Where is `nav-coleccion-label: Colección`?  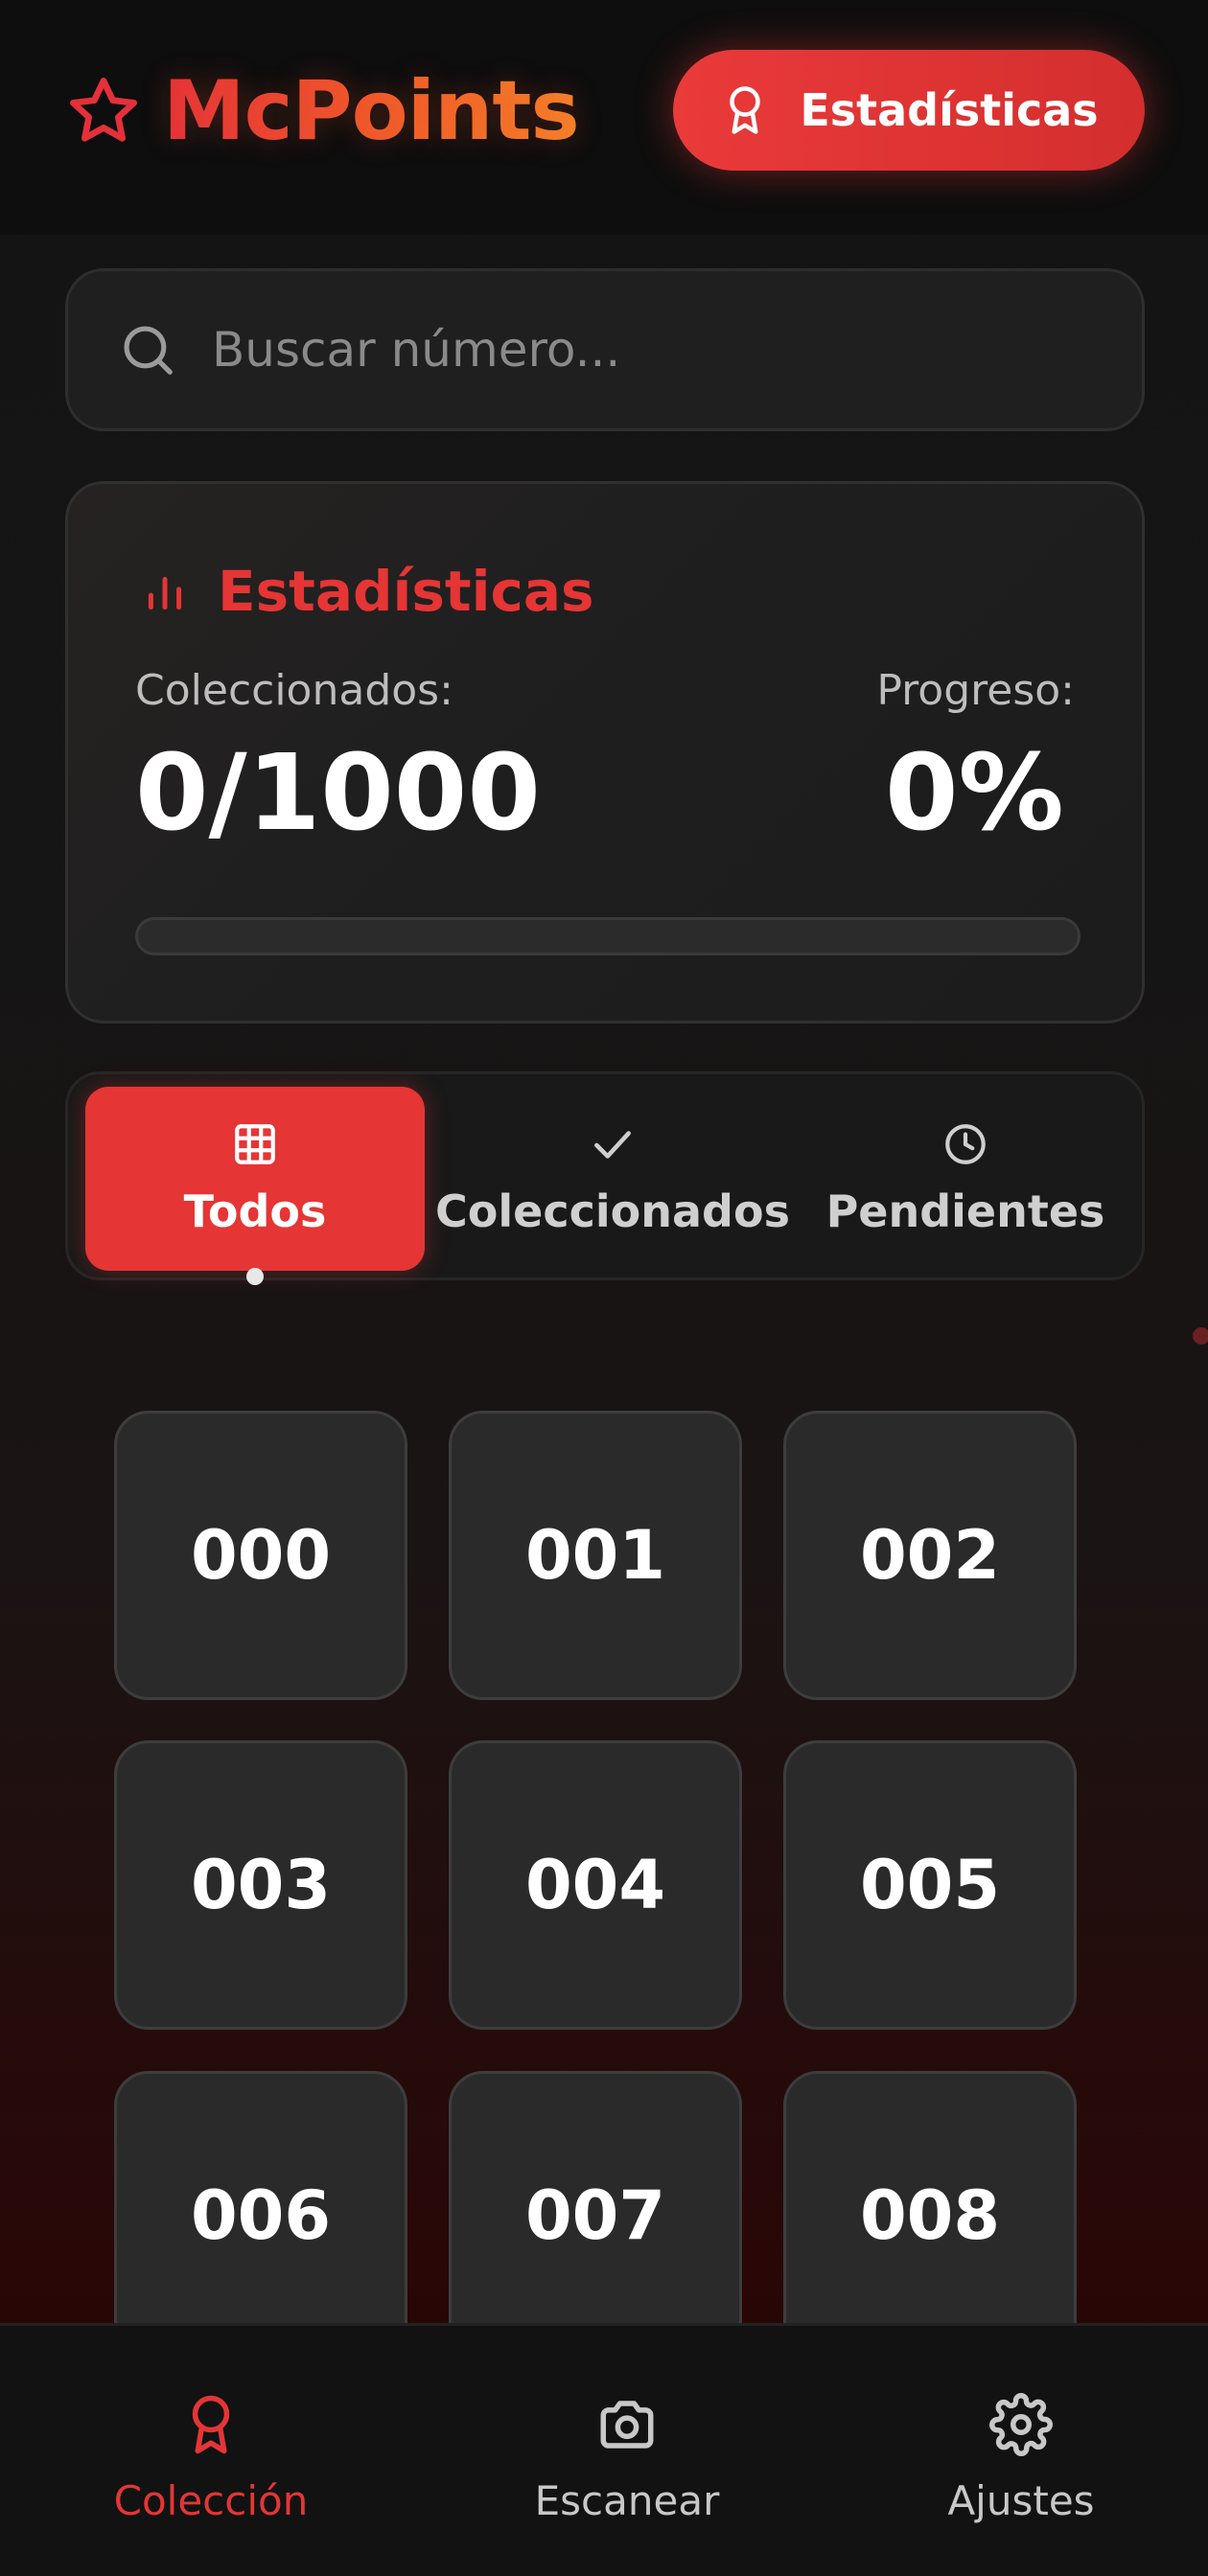
nav-coleccion-label: Colección is located at coordinates (211, 2500).